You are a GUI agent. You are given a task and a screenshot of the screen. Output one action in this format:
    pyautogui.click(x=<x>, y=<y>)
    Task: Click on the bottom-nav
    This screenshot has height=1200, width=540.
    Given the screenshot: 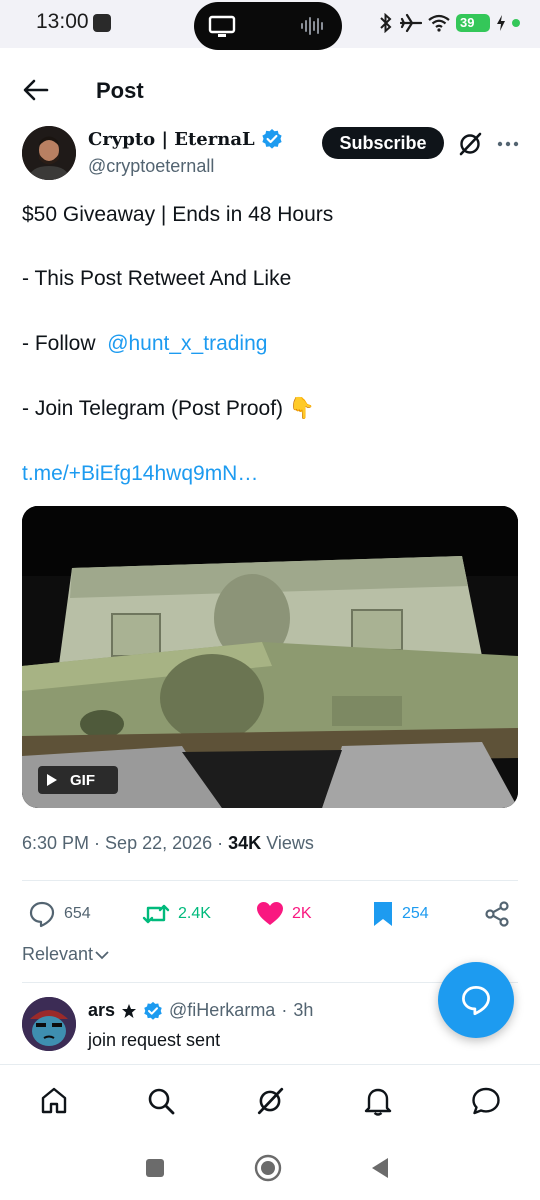 What is the action you would take?
    pyautogui.click(x=270, y=1100)
    